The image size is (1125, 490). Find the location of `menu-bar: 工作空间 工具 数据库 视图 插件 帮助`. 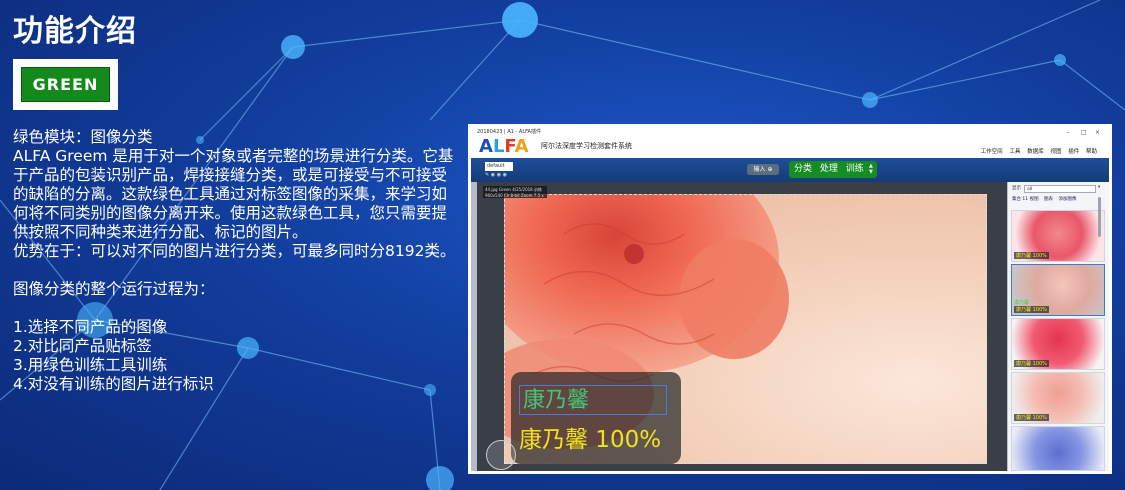

menu-bar: 工作空间 工具 数据库 视图 插件 帮助 is located at coordinates (1036, 151).